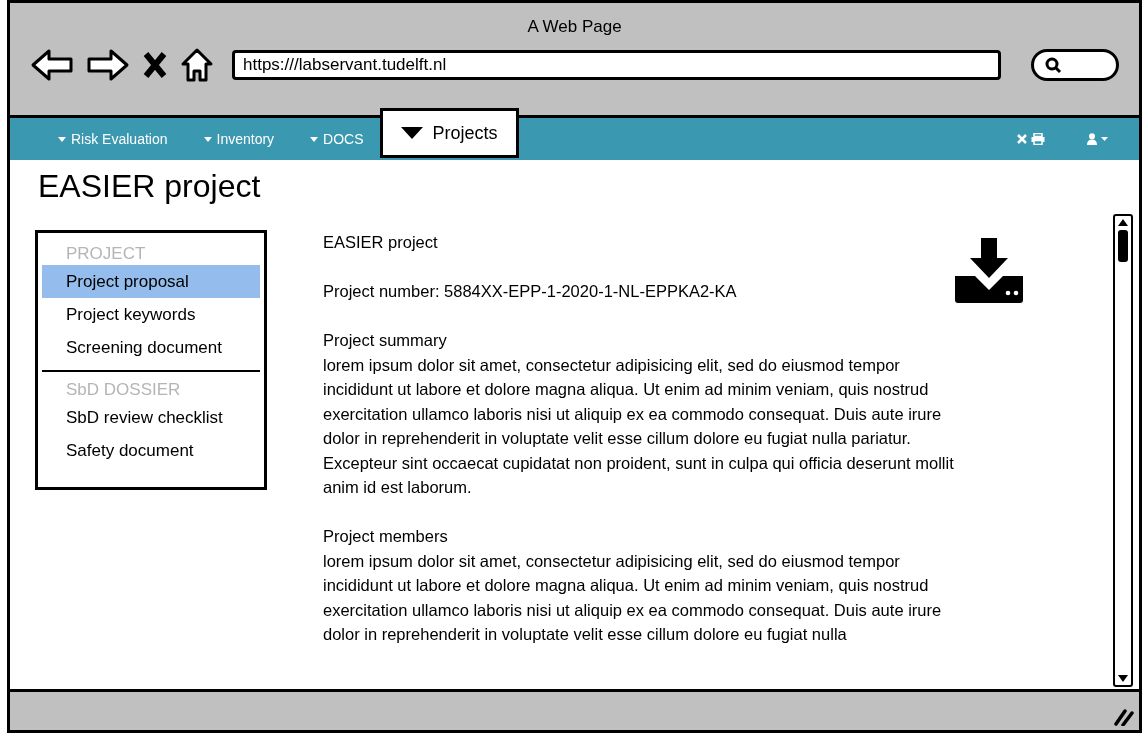 Image resolution: width=1142 pixels, height=733 pixels. What do you see at coordinates (574, 26) in the screenshot?
I see `window-title: A Web Page` at bounding box center [574, 26].